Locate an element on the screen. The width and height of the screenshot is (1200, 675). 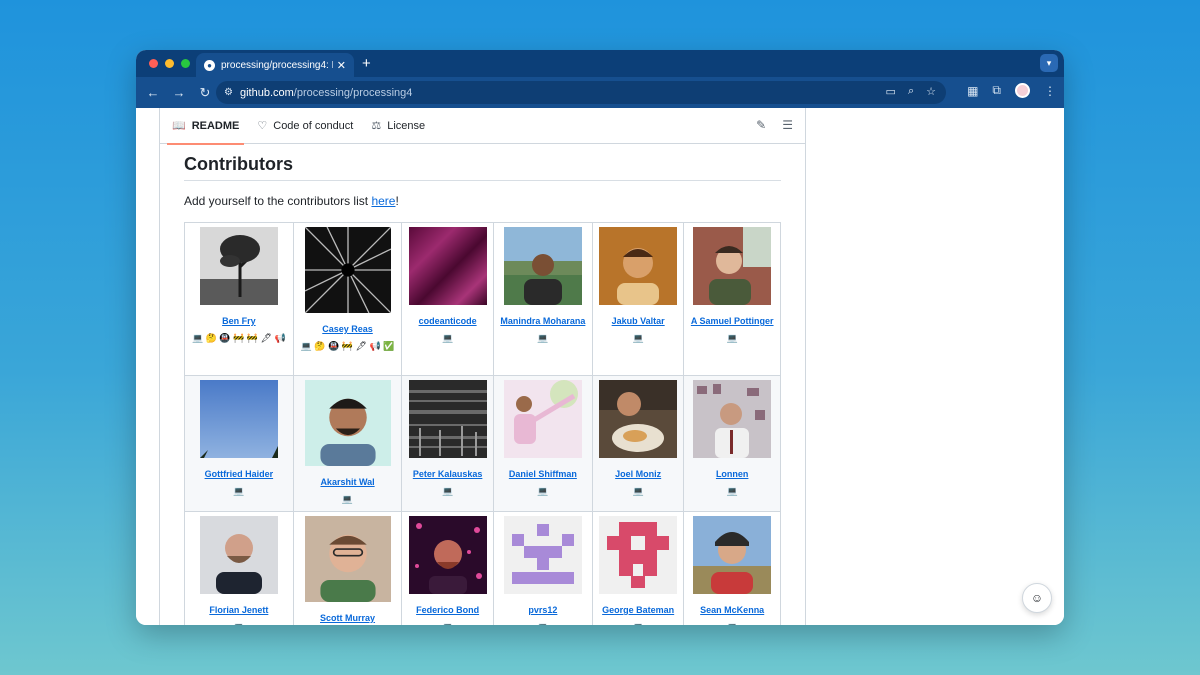
profile-avatar is located at coordinates (1022, 90).